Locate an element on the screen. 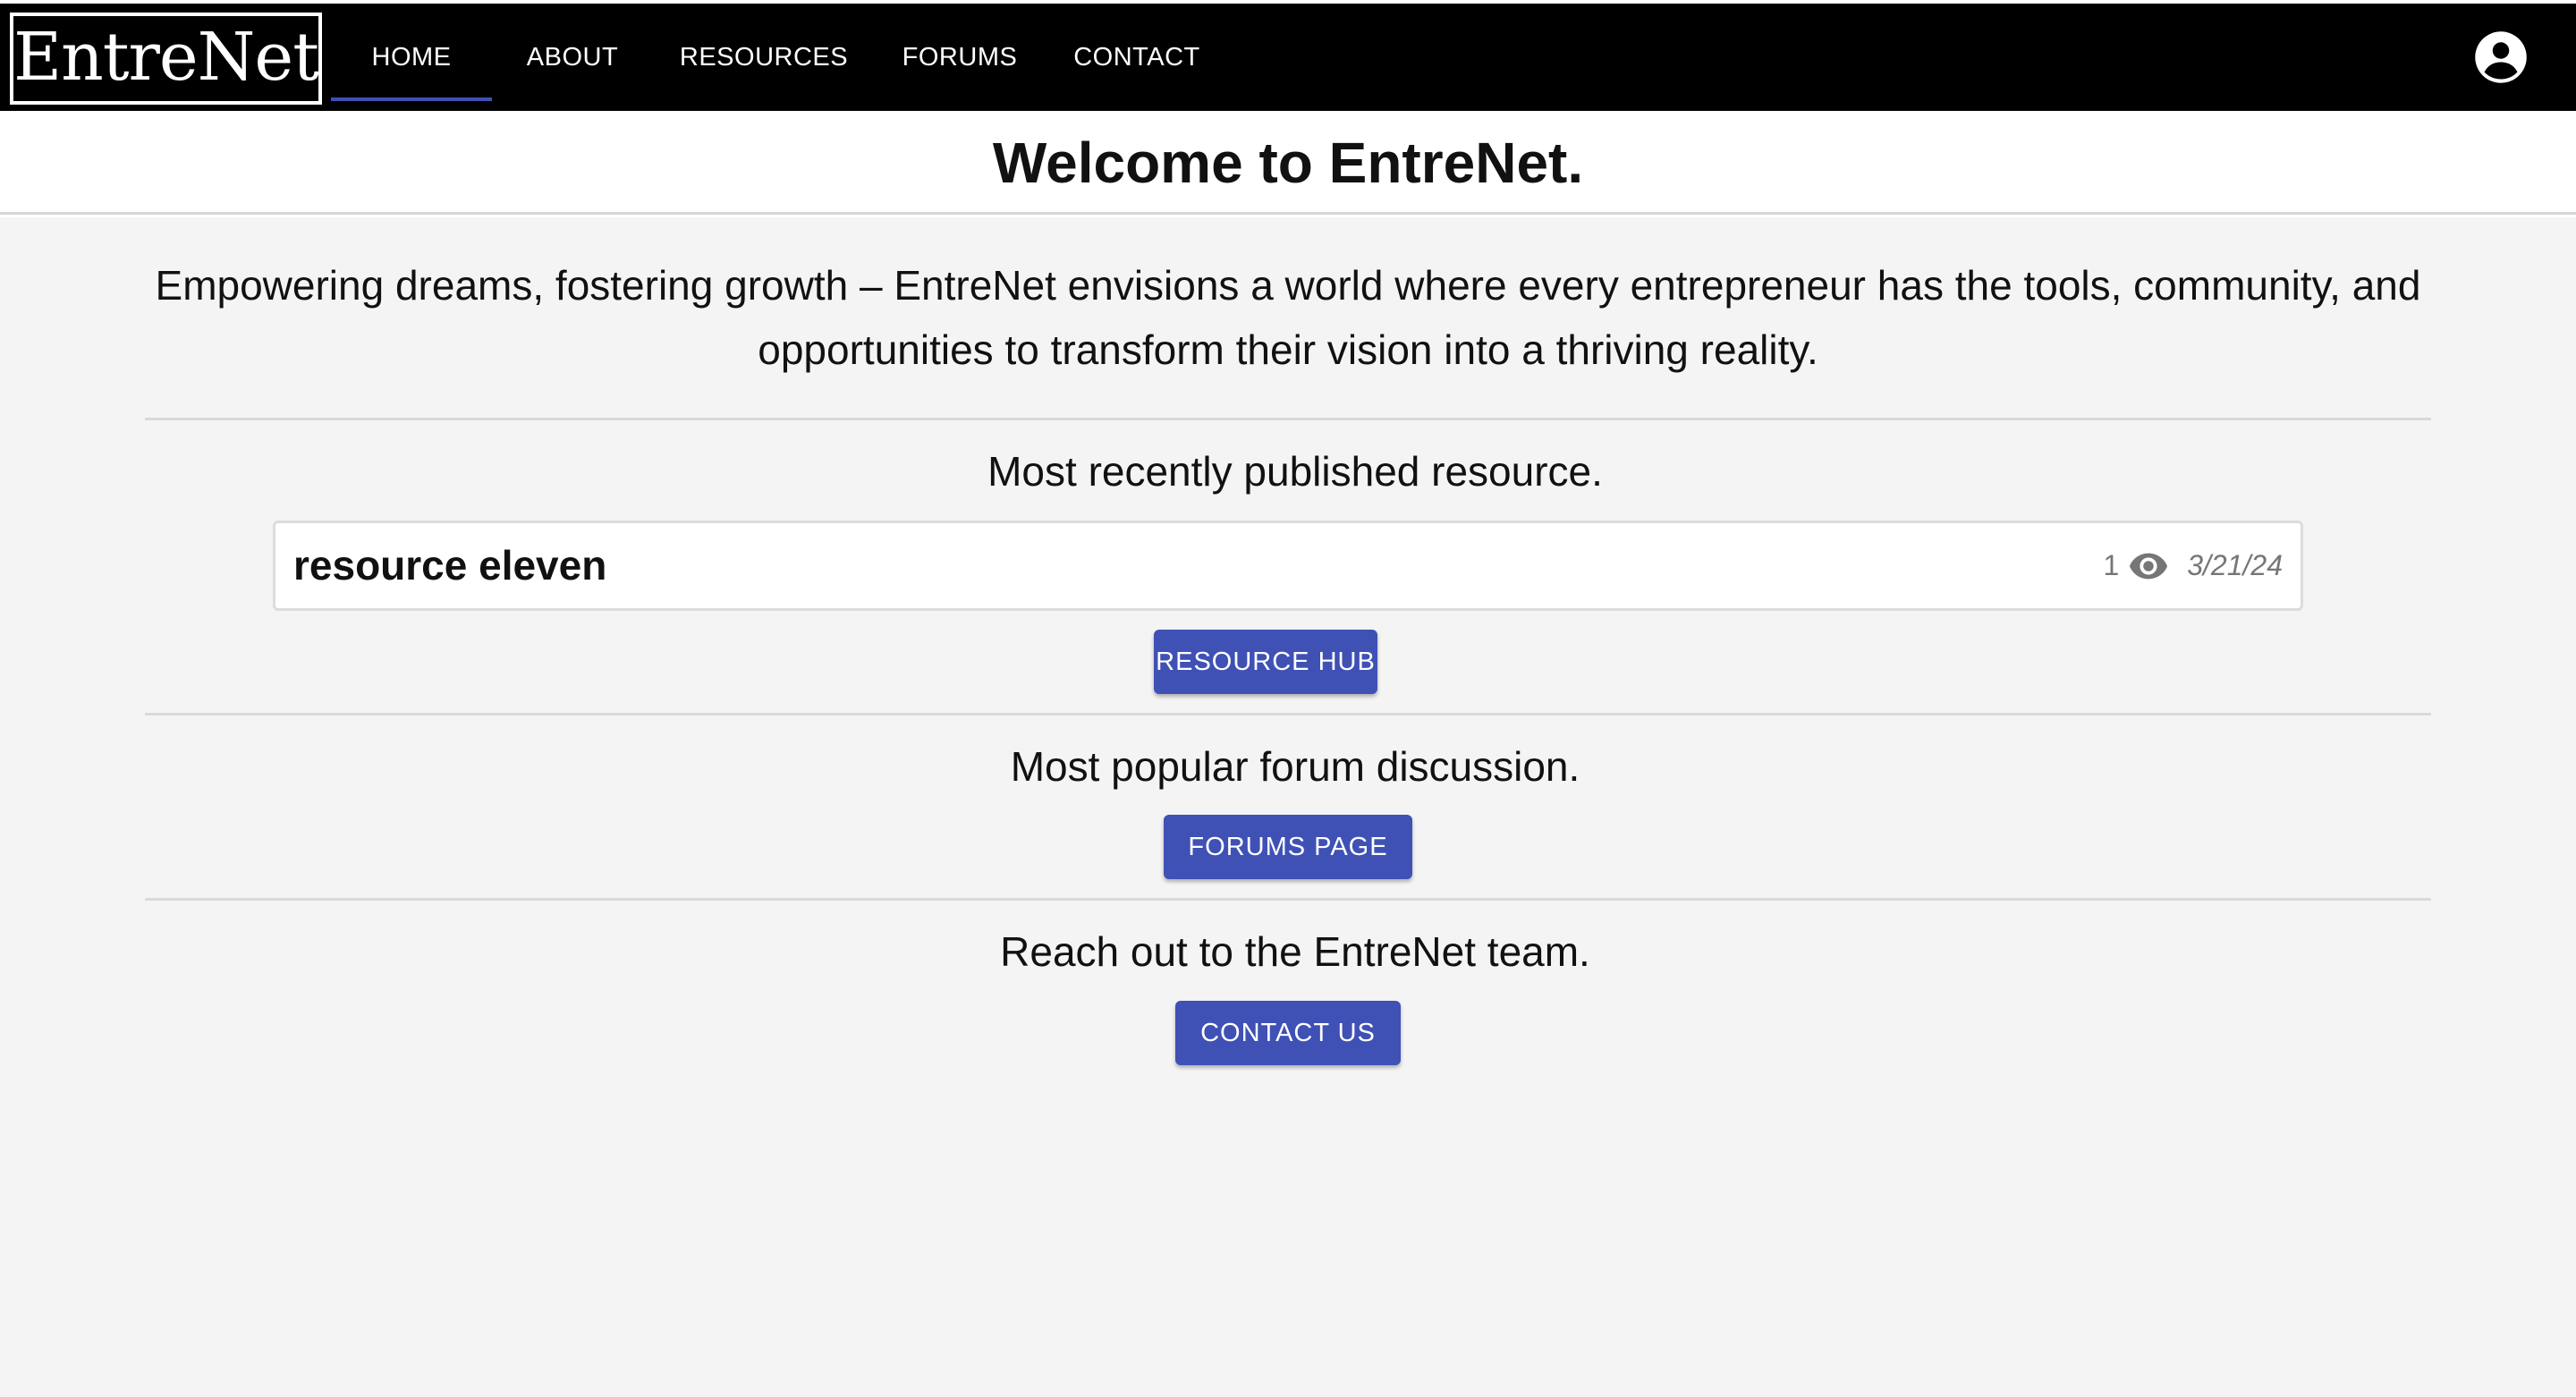 The image size is (2576, 1397). active-tab-indicator is located at coordinates (411, 99).